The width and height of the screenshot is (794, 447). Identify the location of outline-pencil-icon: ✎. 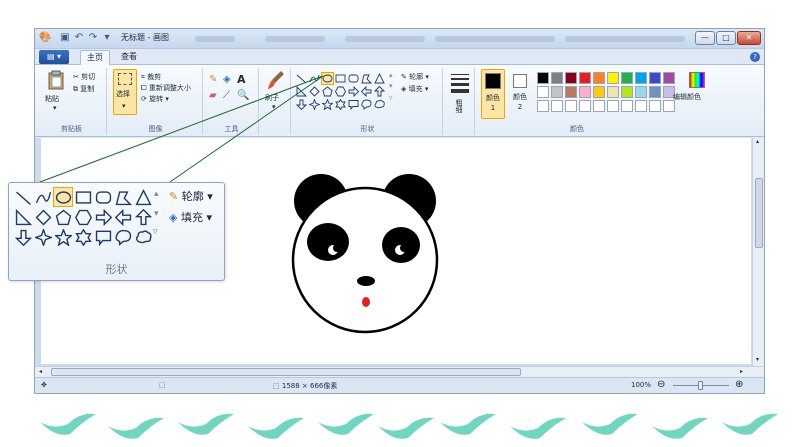
(174, 196).